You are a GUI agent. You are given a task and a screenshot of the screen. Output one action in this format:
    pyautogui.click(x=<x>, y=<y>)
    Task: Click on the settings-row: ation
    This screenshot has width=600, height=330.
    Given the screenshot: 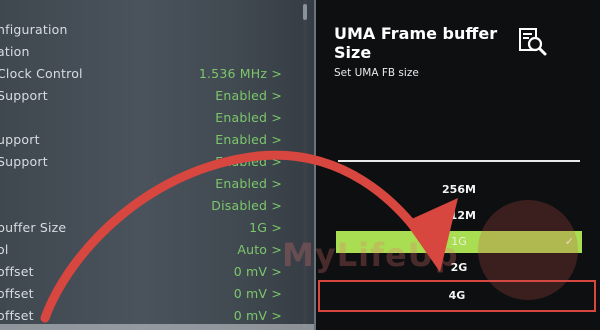 What is the action you would take?
    pyautogui.click(x=146, y=53)
    